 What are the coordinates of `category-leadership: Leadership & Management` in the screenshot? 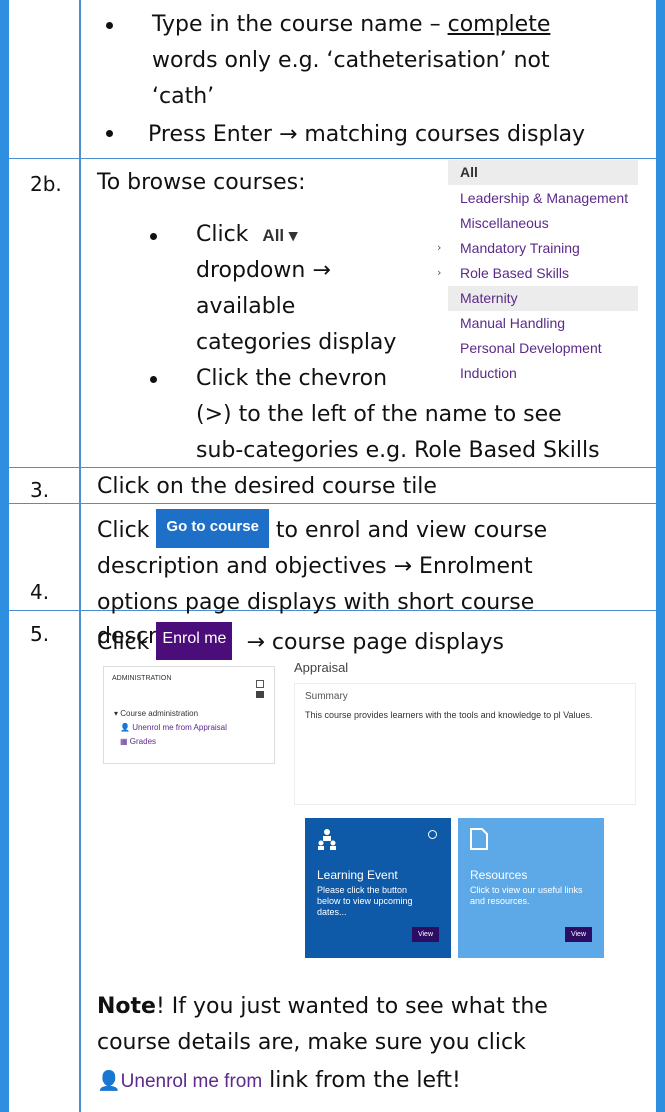 It's located at (543, 198).